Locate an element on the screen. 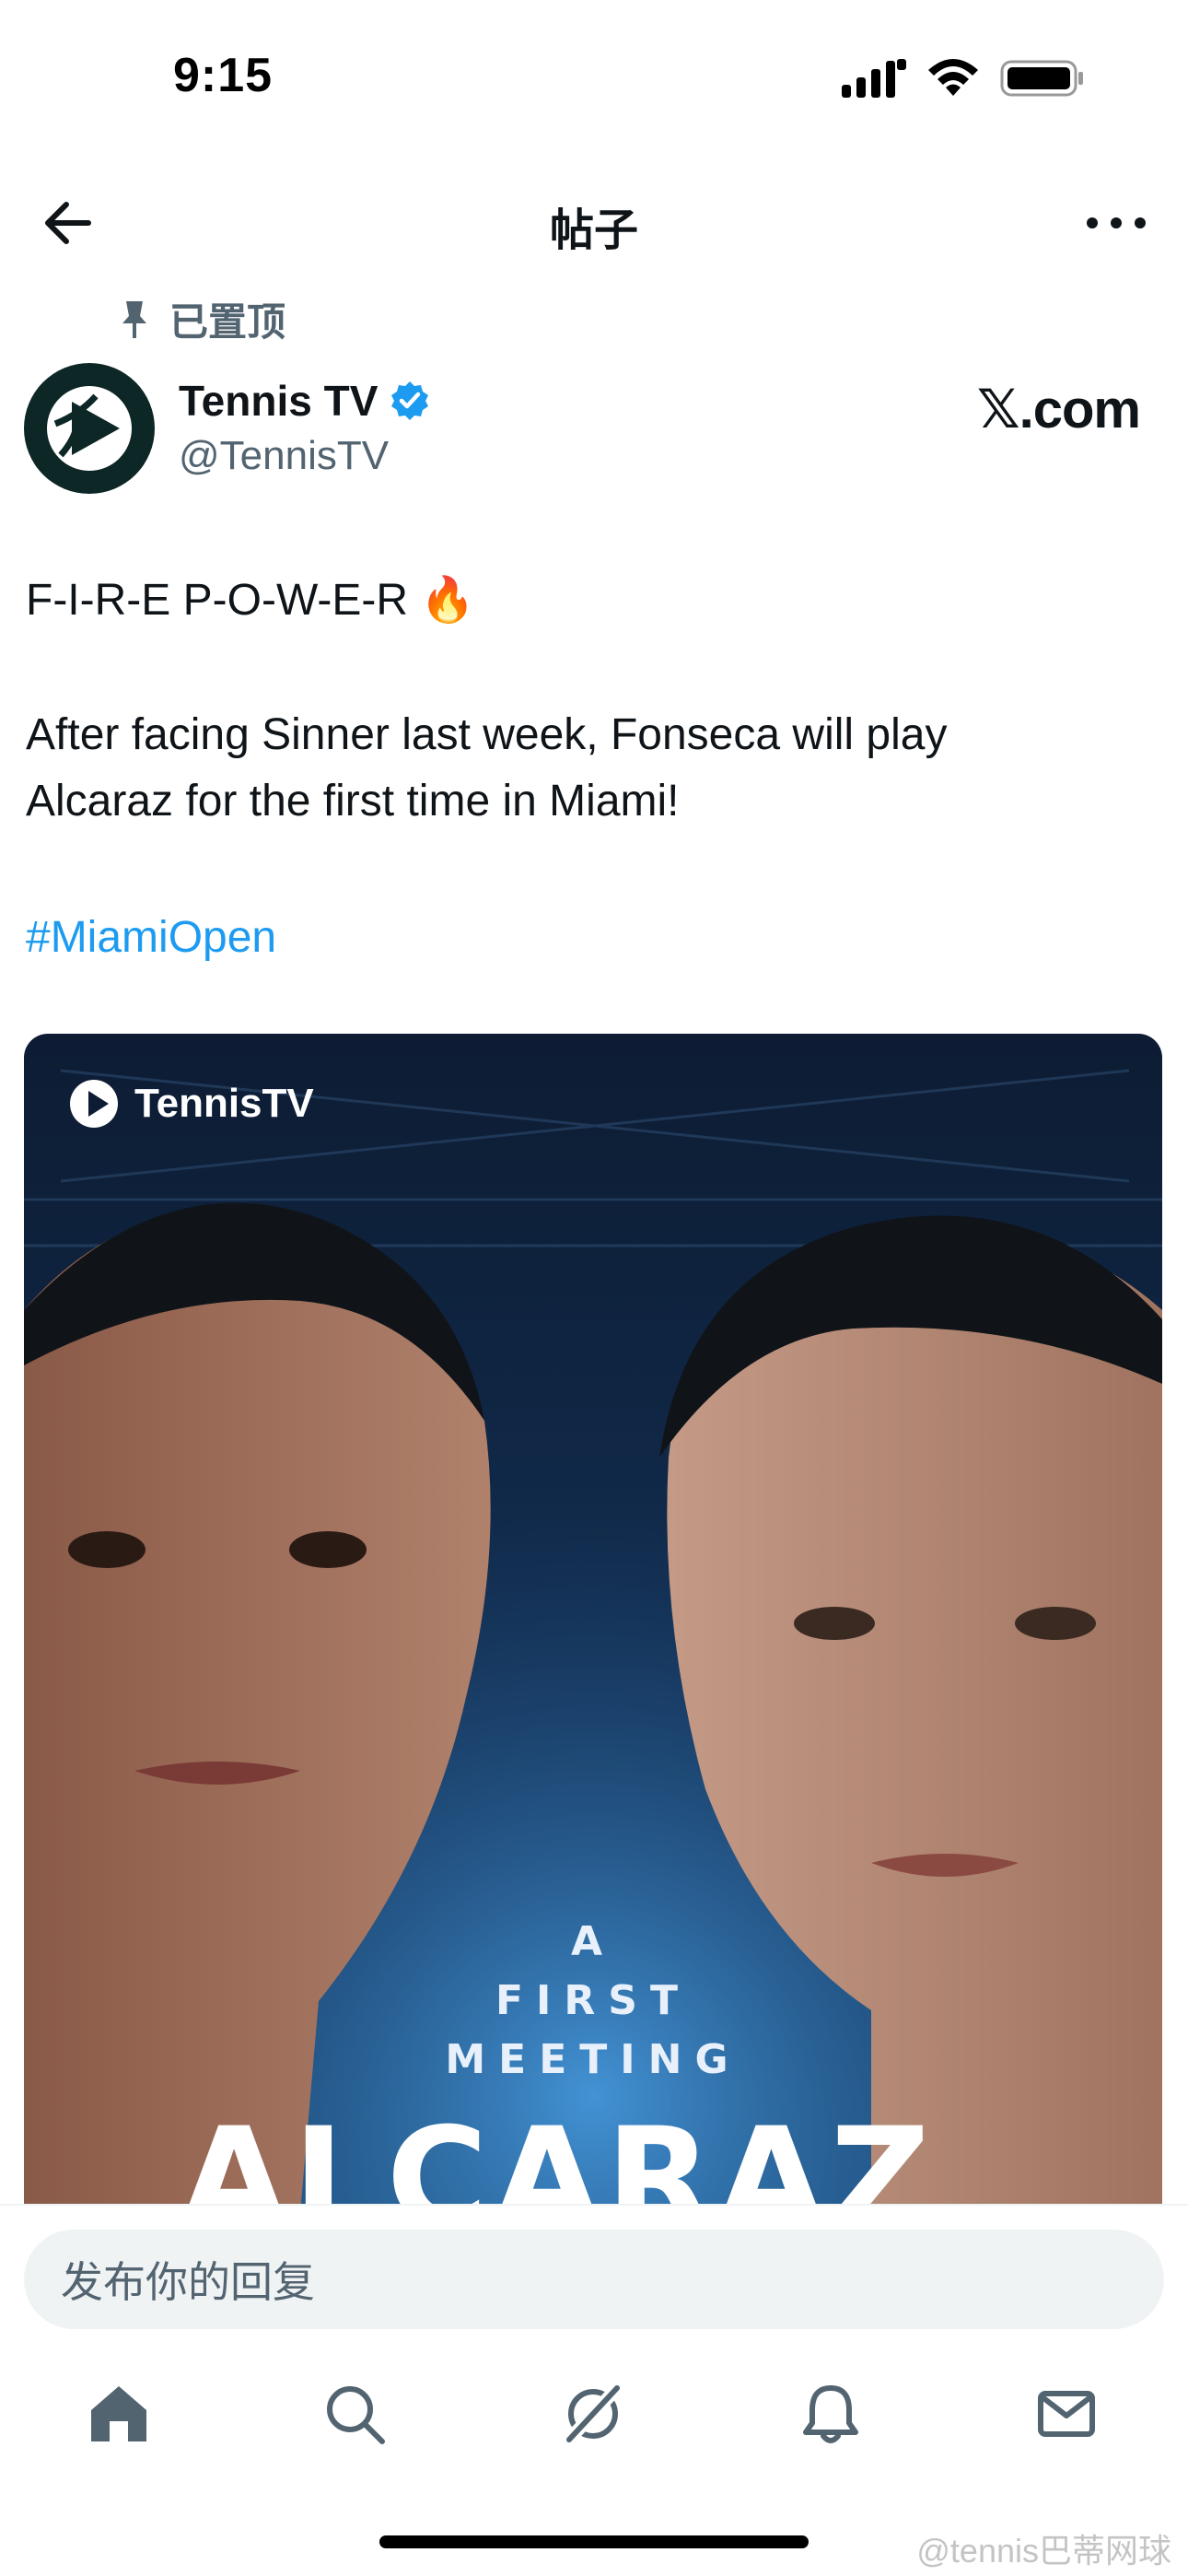  tab-notifications is located at coordinates (831, 2414).